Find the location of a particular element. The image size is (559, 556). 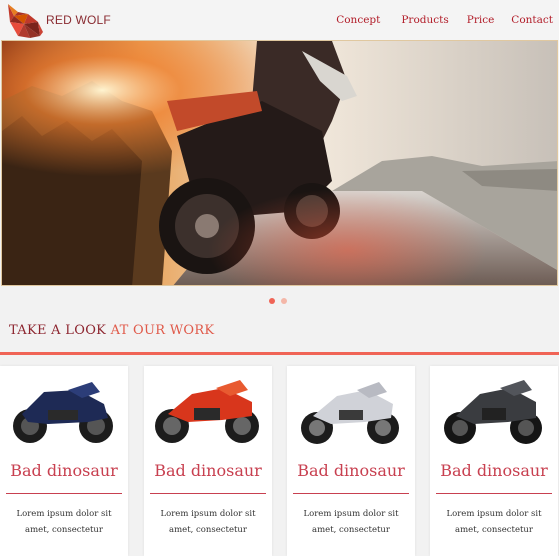

brand-name: RED WOLF is located at coordinates (78, 20).